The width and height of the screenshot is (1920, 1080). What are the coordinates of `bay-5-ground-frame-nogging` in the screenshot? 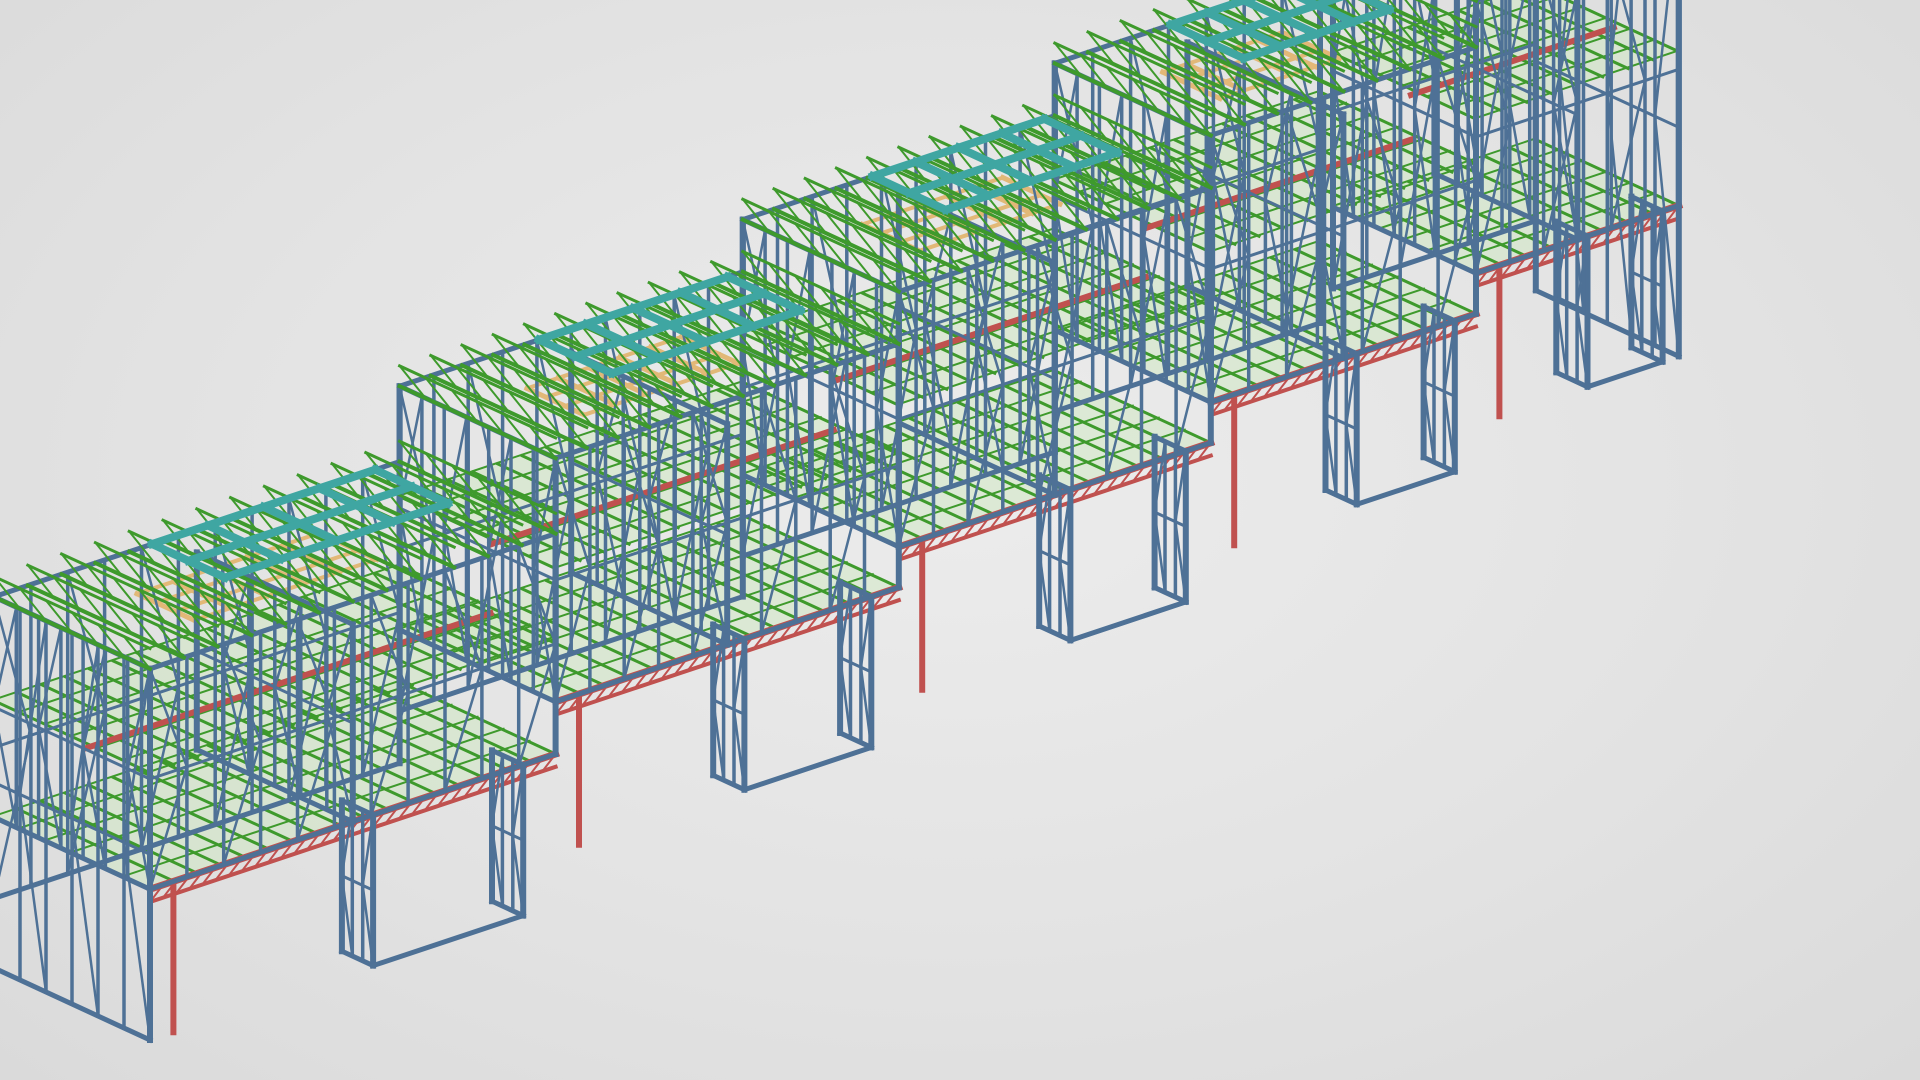 It's located at (1647, 279).